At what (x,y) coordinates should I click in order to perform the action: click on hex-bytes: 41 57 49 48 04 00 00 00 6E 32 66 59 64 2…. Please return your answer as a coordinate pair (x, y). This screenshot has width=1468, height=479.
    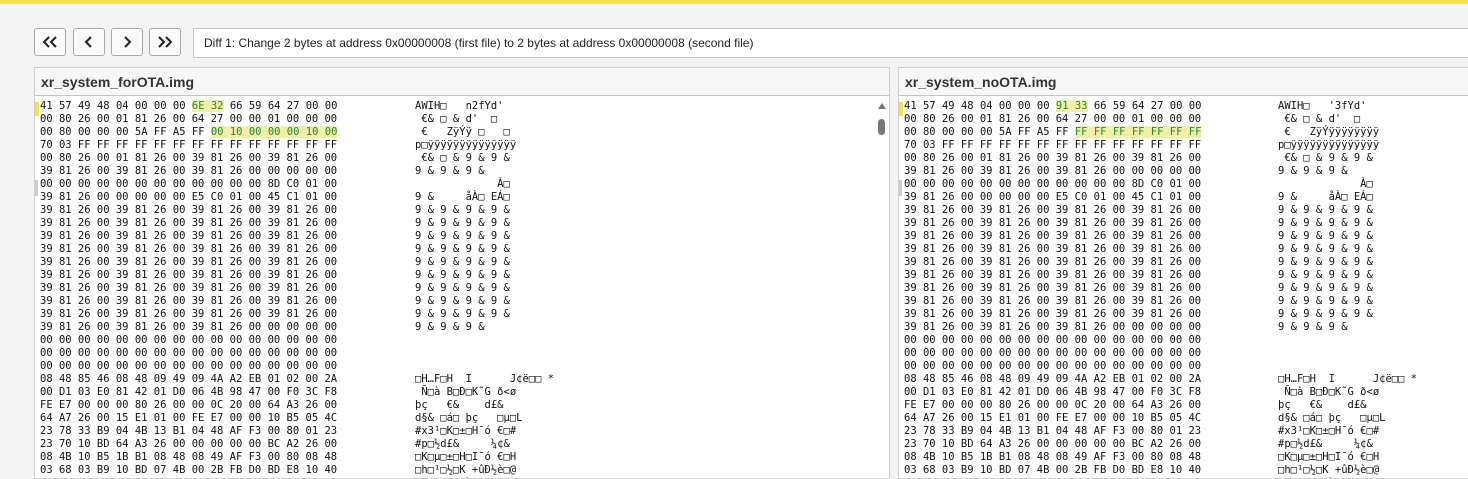
    Looking at the image, I should click on (188, 106).